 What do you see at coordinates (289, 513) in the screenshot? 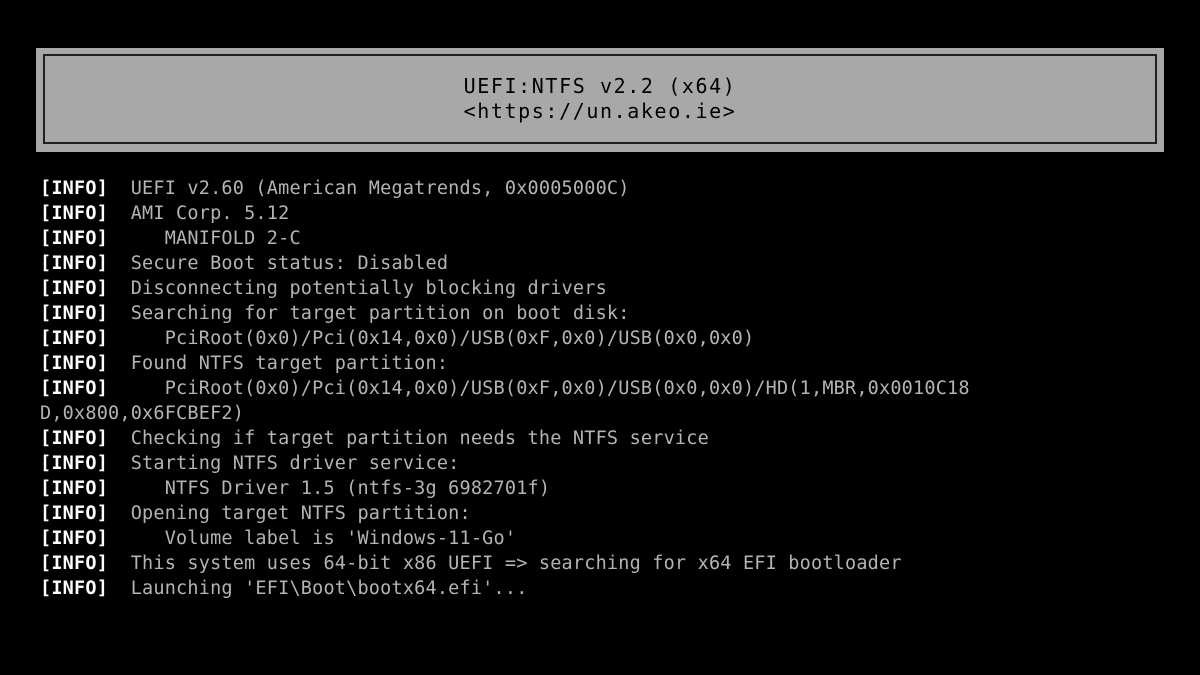
I see `log-message: Opening target NTFS partition:` at bounding box center [289, 513].